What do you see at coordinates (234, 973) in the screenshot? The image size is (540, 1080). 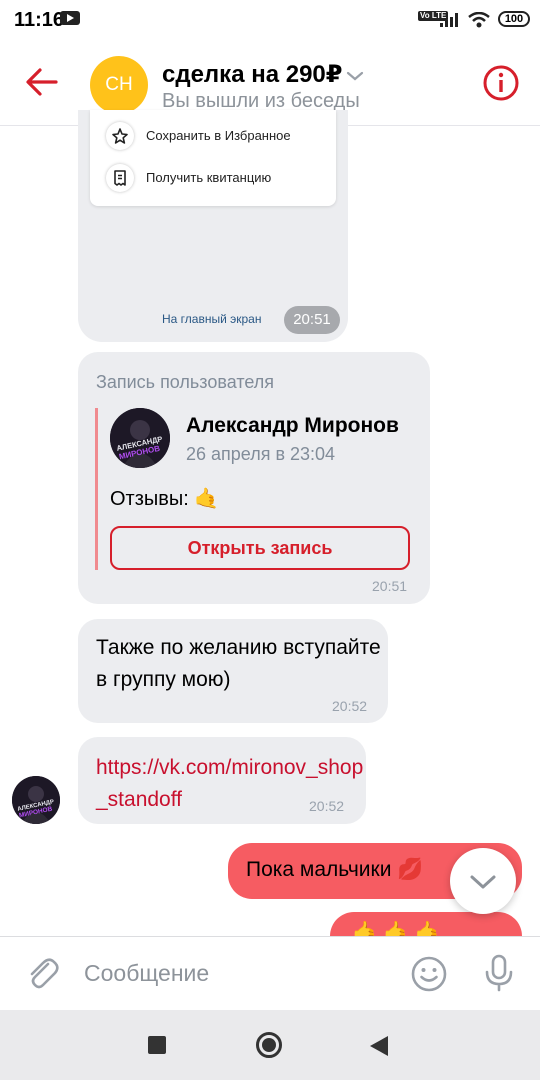 I see `message-input` at bounding box center [234, 973].